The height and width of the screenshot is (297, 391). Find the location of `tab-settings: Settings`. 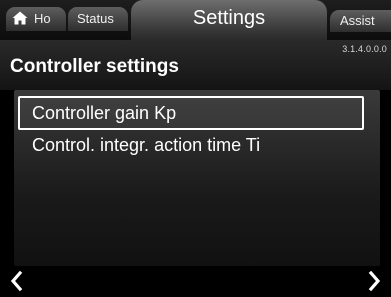

tab-settings: Settings is located at coordinates (229, 20).